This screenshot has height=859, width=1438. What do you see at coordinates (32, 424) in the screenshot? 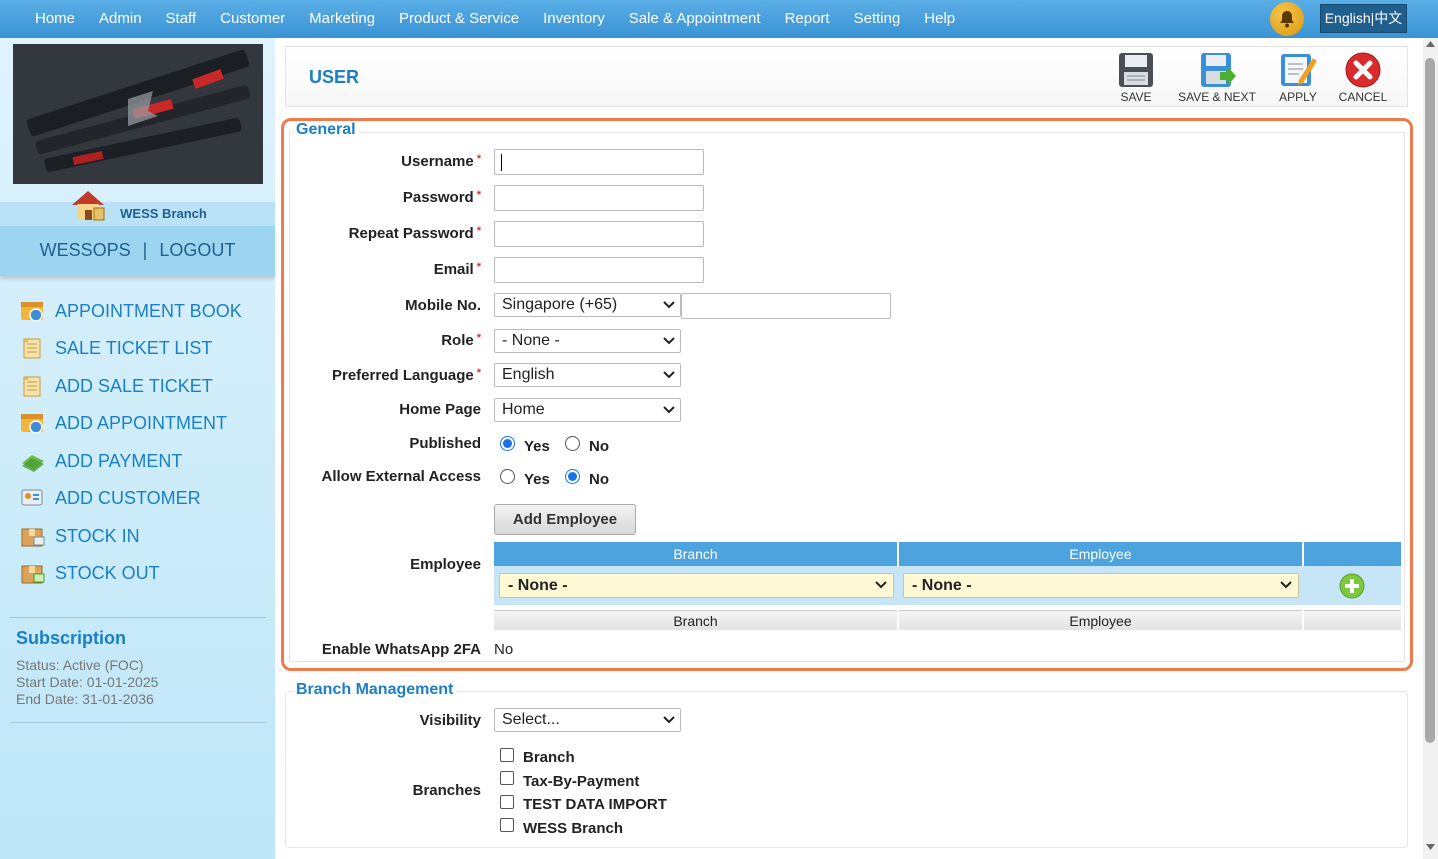
I see `add-appointment-icon` at bounding box center [32, 424].